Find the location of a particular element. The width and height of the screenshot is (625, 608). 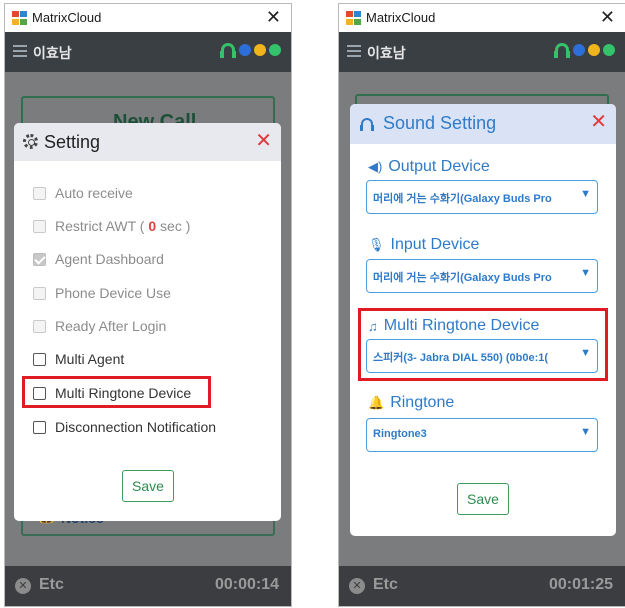

checkbox-auto-receive is located at coordinates (39, 193).